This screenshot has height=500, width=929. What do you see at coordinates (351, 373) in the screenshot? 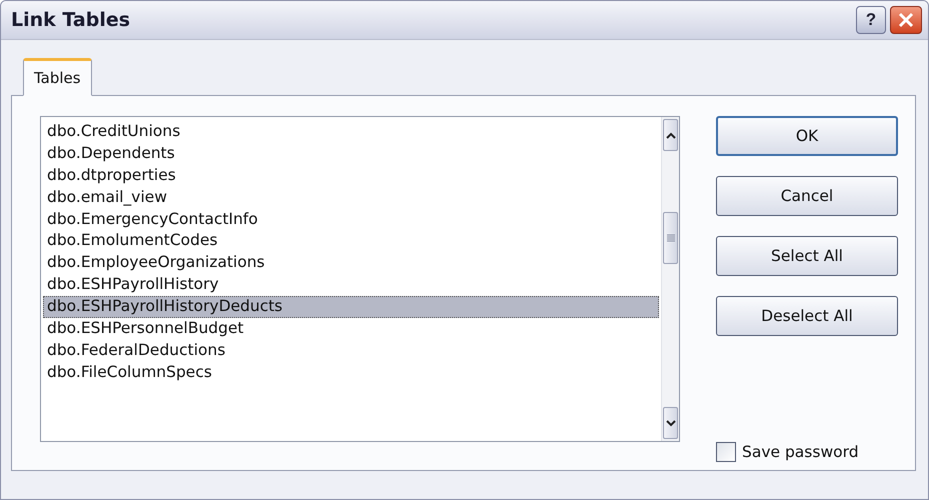
I see `list-item: dbo.FileColumnSpecs` at bounding box center [351, 373].